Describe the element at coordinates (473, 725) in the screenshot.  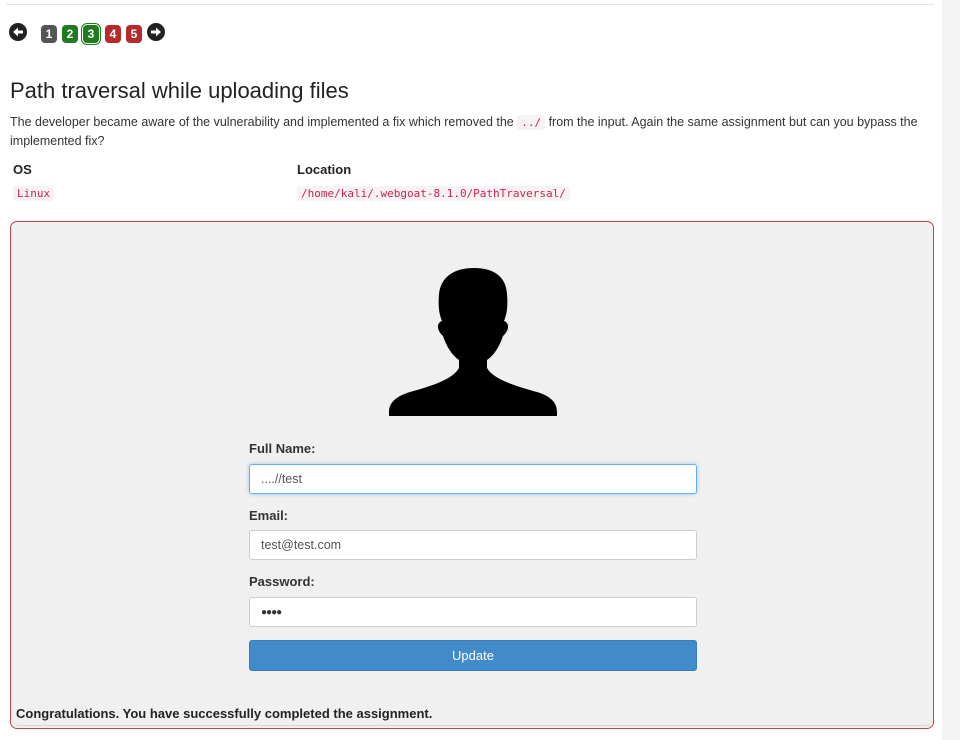
I see `feedback-divider` at that location.